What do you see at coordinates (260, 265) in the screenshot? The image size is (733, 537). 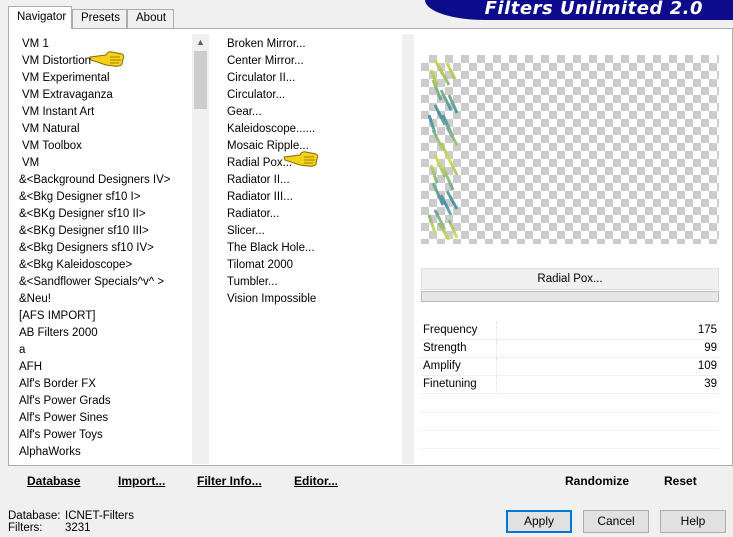 I see `filter-item: Tilomat 2000` at bounding box center [260, 265].